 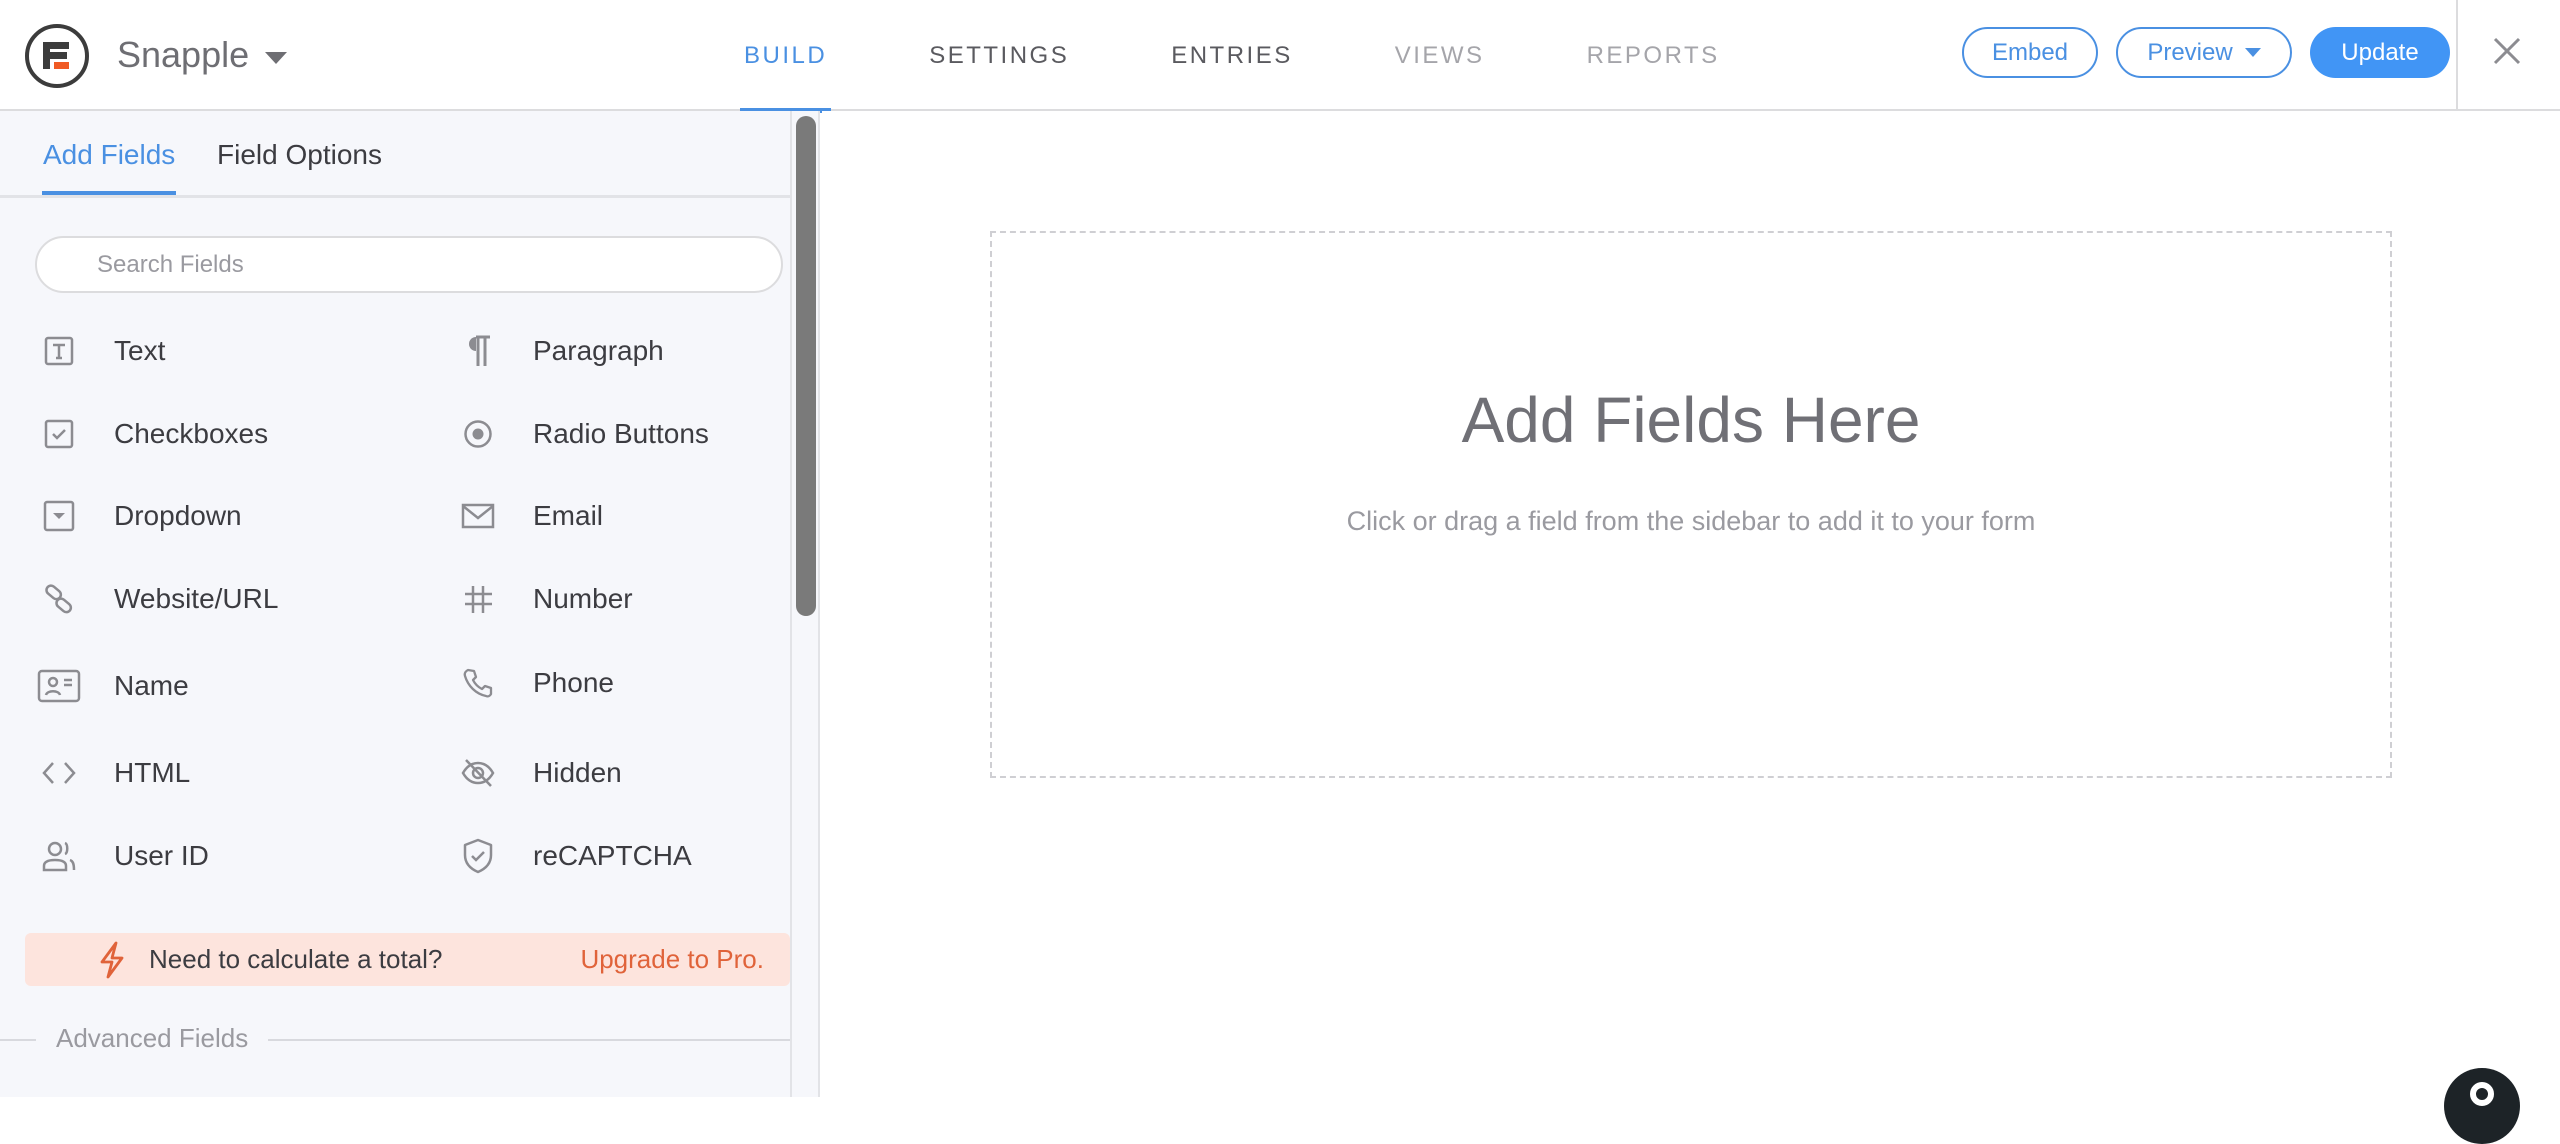 What do you see at coordinates (59, 516) in the screenshot?
I see `dropdown-icon` at bounding box center [59, 516].